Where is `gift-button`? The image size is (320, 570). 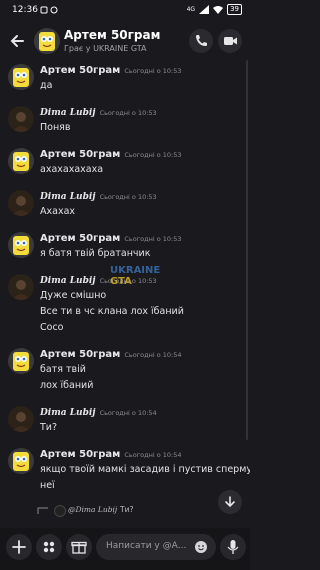 gift-button is located at coordinates (79, 547).